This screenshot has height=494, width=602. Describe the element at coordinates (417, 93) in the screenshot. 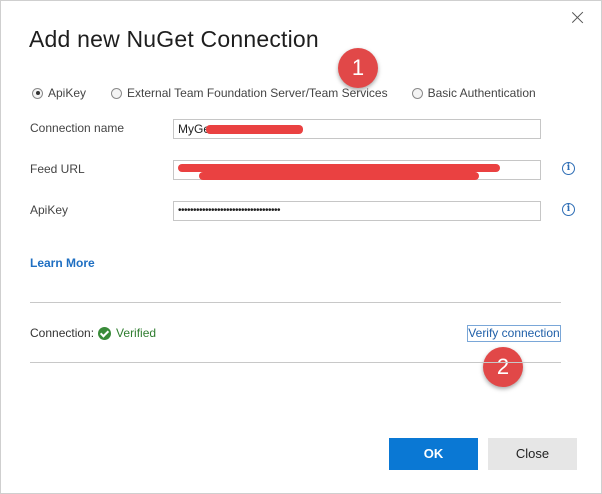

I see `radio-basic-auth` at that location.